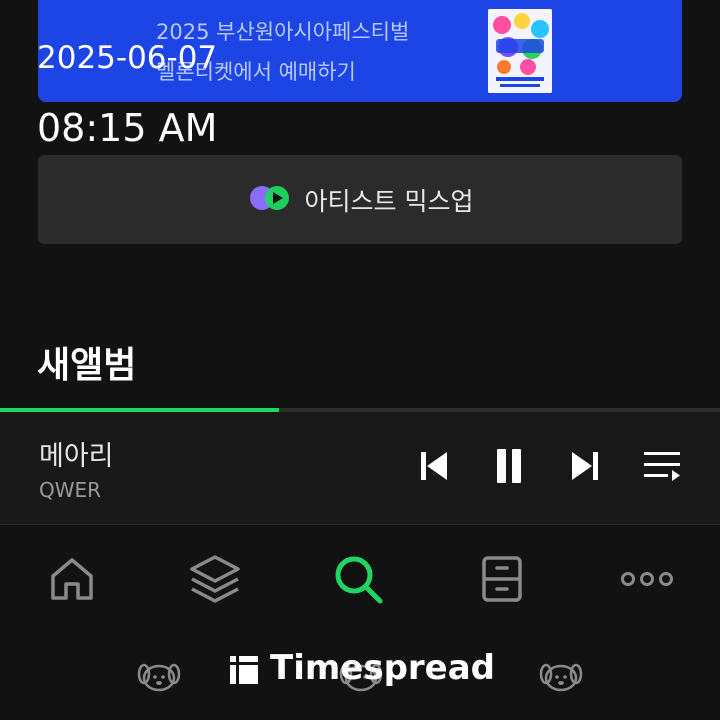  I want to click on watermark-text: Timespread, so click(383, 668).